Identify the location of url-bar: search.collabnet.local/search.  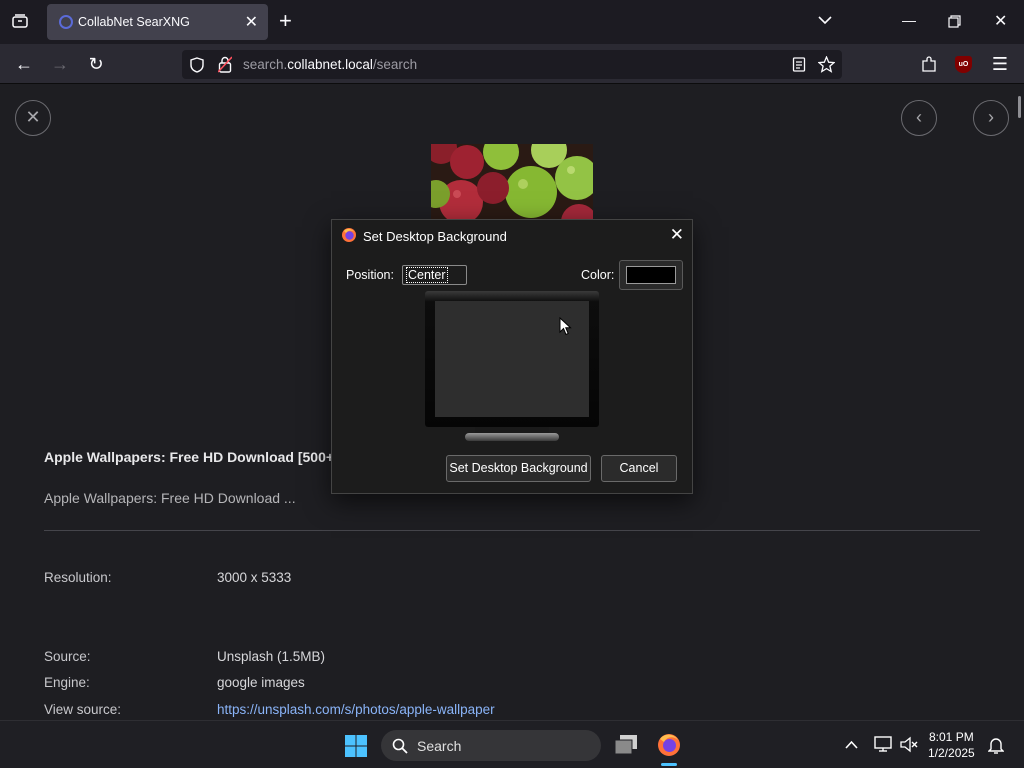
(512, 64).